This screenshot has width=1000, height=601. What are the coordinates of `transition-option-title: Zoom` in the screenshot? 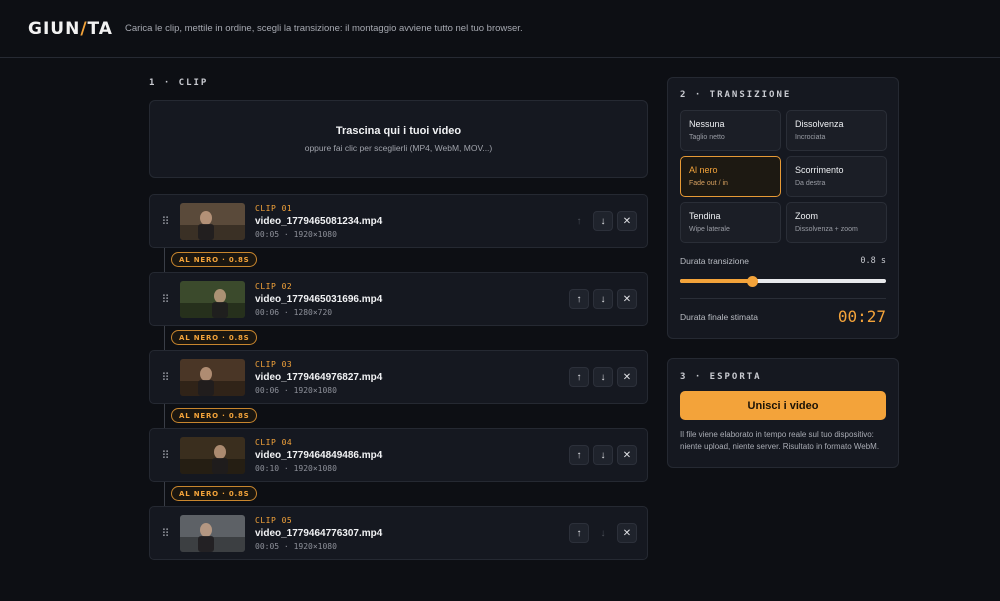 It's located at (807, 216).